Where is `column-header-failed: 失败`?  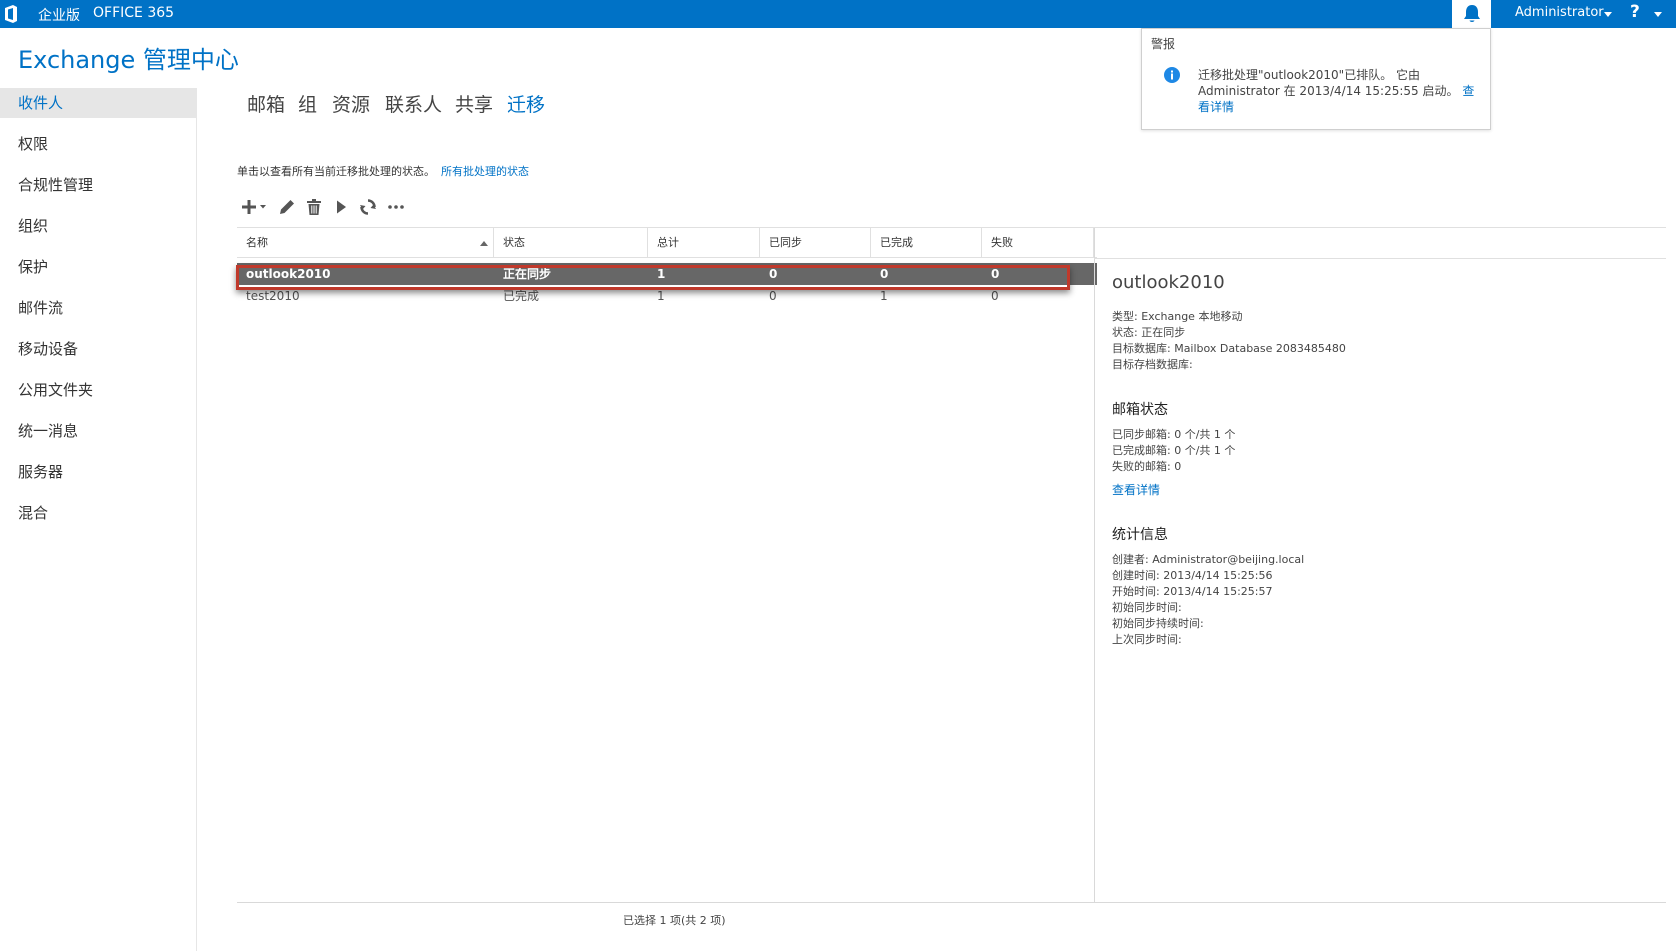
column-header-failed: 失败 is located at coordinates (1038, 242).